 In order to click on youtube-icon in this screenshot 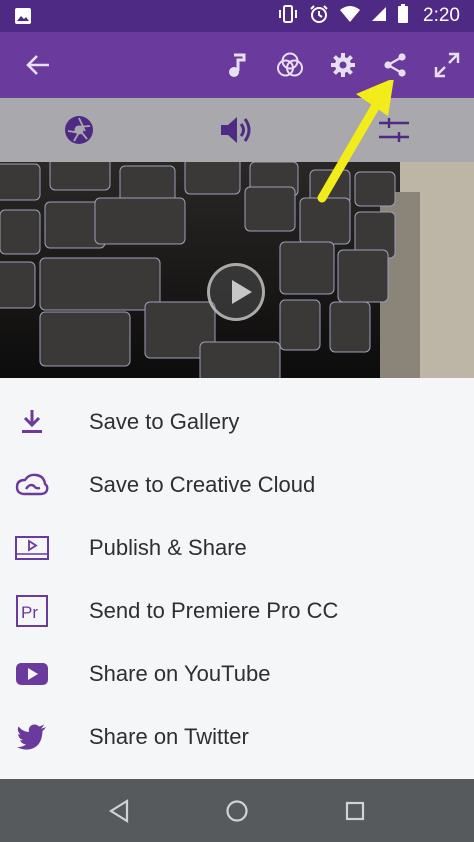, I will do `click(32, 674)`.